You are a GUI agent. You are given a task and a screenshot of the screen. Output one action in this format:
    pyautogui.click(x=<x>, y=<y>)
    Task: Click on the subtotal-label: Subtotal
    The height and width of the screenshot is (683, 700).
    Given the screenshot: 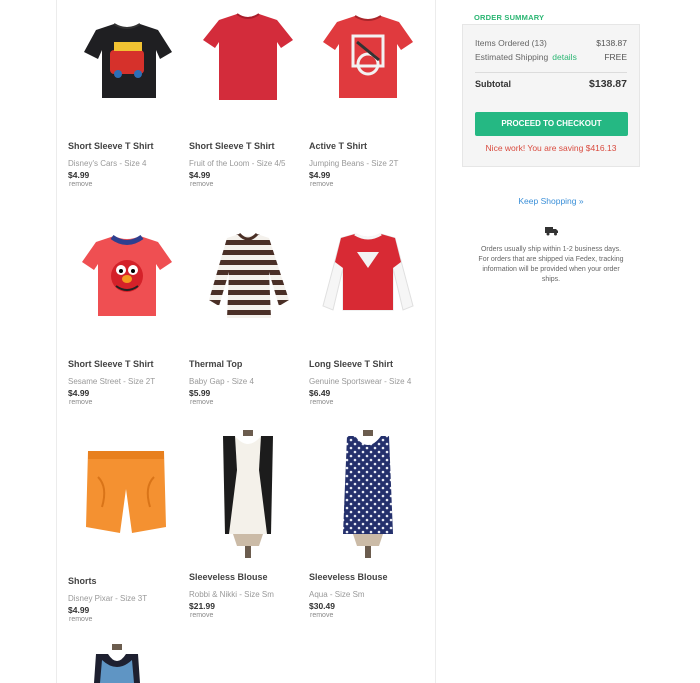 What is the action you would take?
    pyautogui.click(x=493, y=84)
    